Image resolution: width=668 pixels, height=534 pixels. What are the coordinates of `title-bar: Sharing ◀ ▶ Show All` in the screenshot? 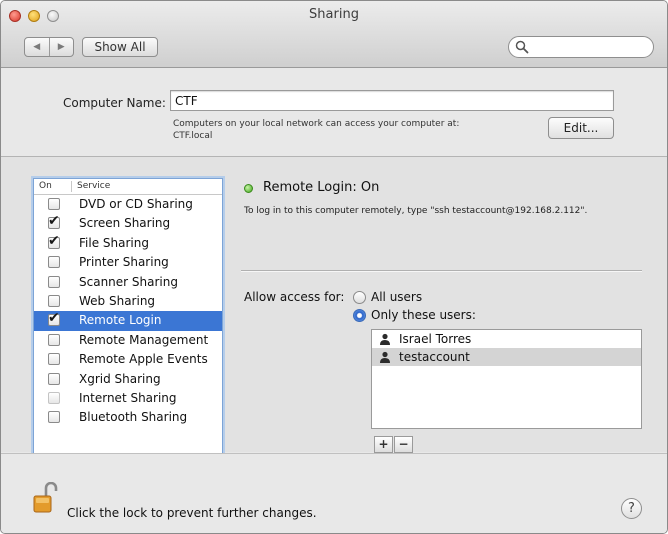 It's located at (334, 34).